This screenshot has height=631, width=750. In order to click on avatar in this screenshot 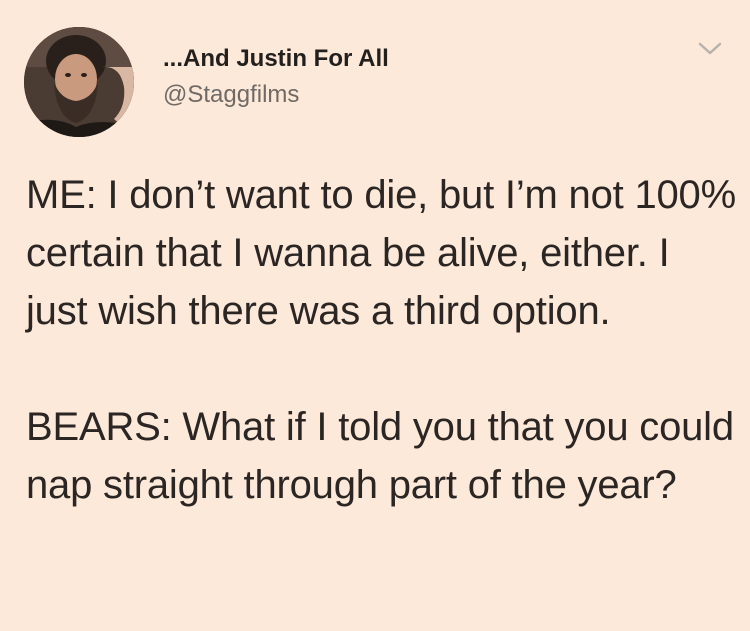, I will do `click(79, 82)`.